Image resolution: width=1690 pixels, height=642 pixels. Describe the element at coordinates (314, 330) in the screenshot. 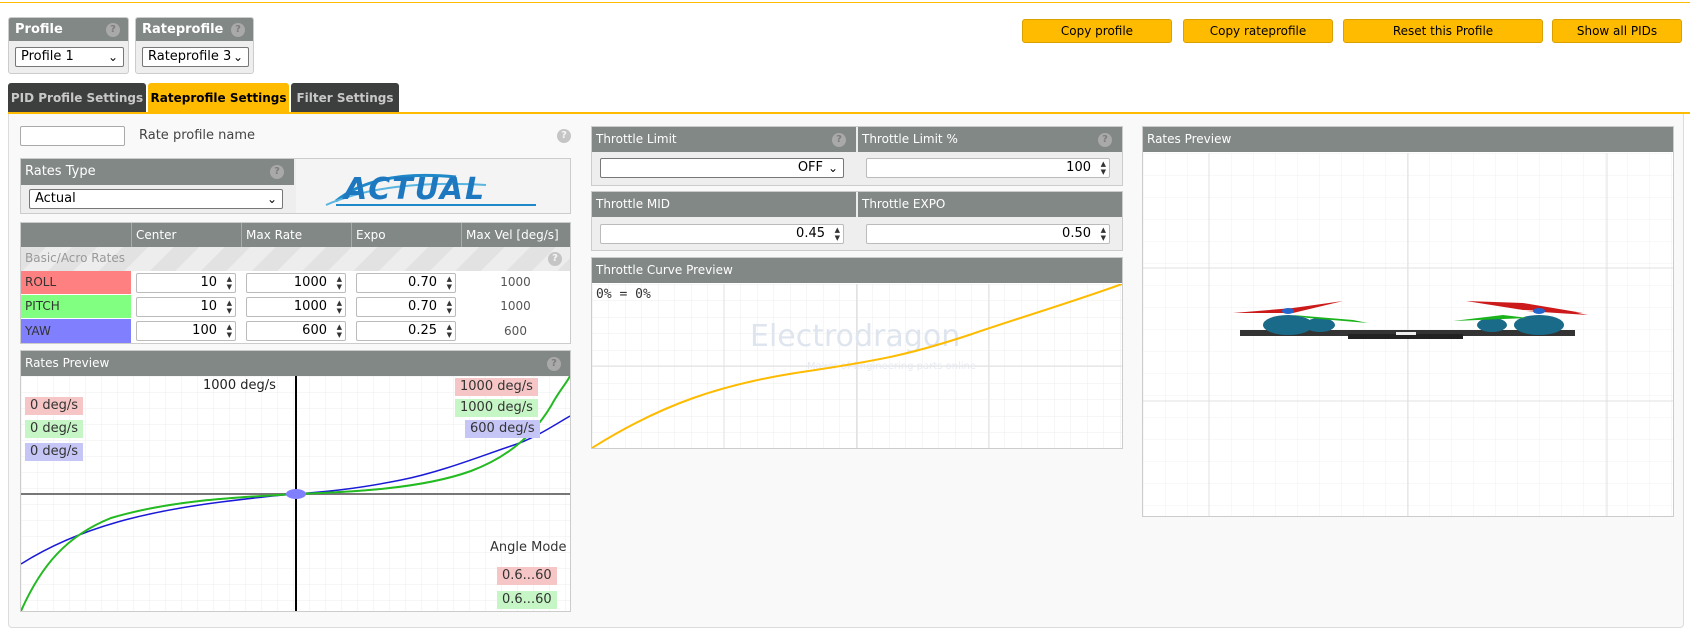

I see `yaw-max-rate-value: 600` at that location.